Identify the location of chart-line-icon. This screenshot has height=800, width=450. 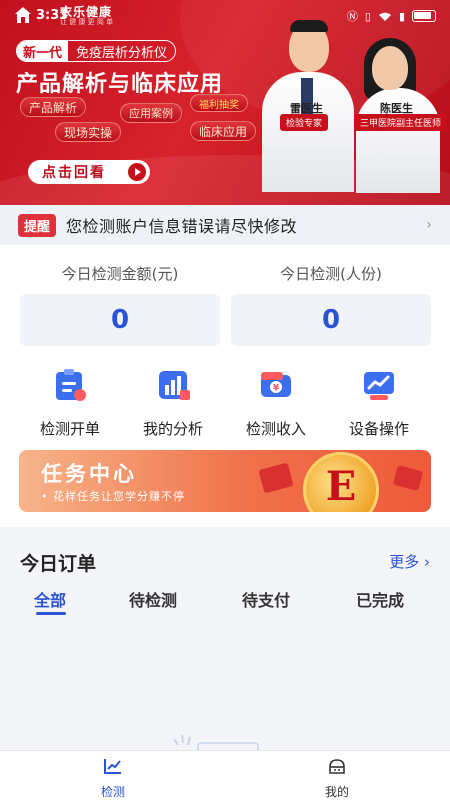
(112, 766).